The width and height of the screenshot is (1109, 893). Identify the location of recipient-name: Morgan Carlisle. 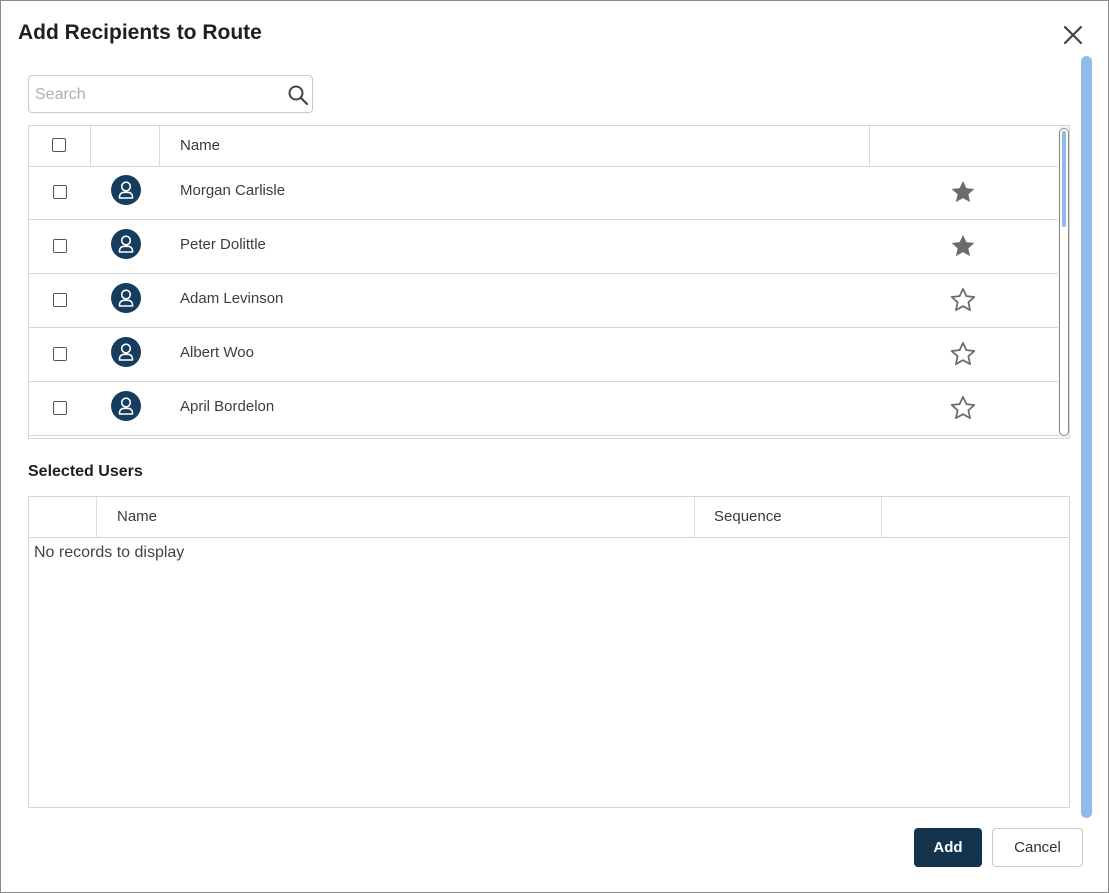
(233, 190).